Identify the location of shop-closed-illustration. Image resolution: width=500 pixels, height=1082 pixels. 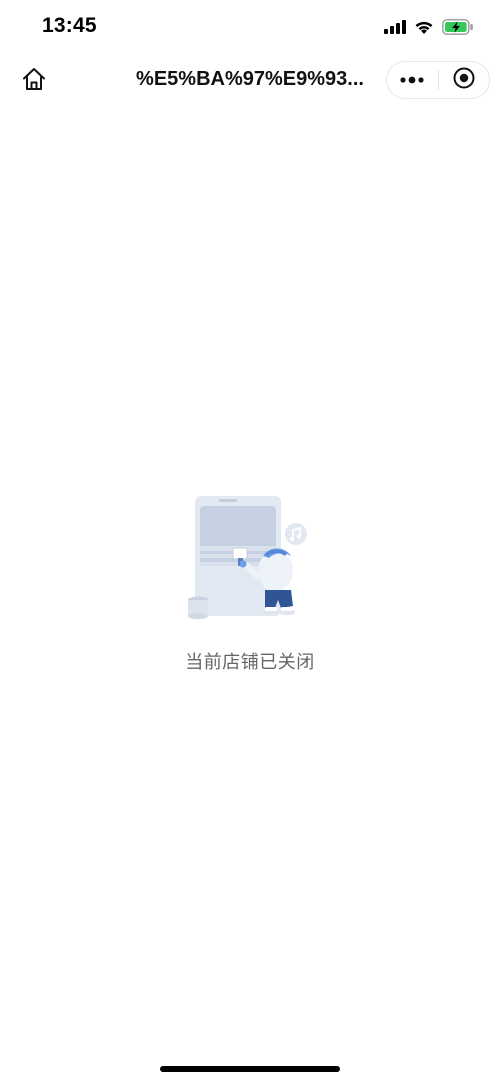
(247, 558).